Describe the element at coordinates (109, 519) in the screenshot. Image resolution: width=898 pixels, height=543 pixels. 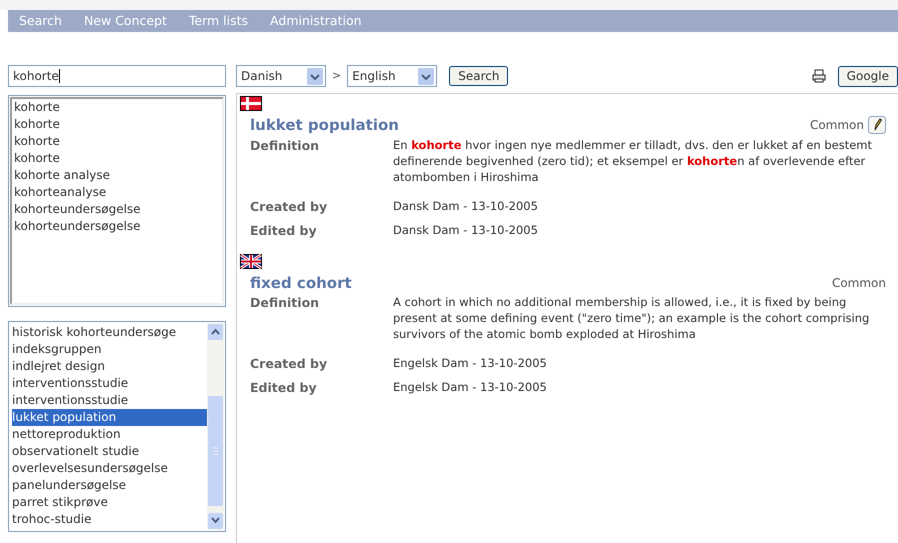
I see `list-item: trohoc-studie` at that location.